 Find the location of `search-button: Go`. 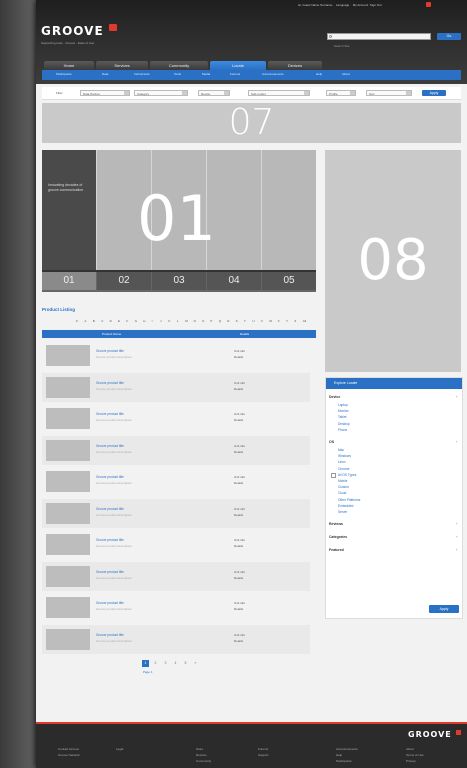

search-button: Go is located at coordinates (449, 36).